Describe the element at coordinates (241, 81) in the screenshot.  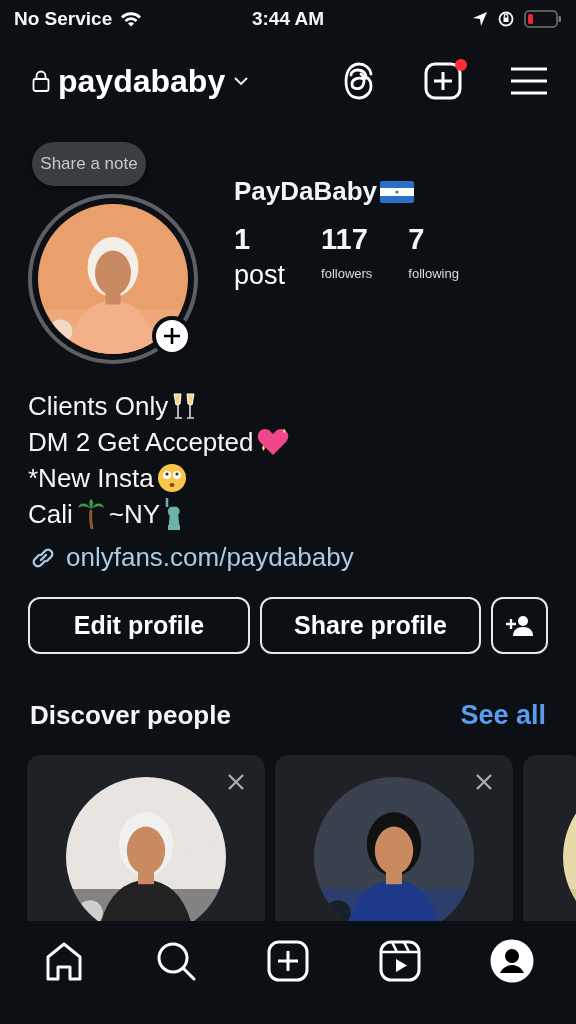
I see `chevron-down-icon` at that location.